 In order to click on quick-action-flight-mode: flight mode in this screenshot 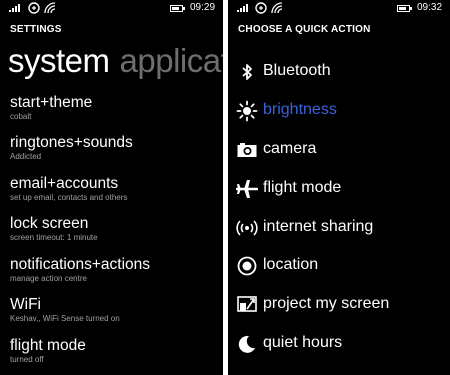, I will do `click(342, 189)`.